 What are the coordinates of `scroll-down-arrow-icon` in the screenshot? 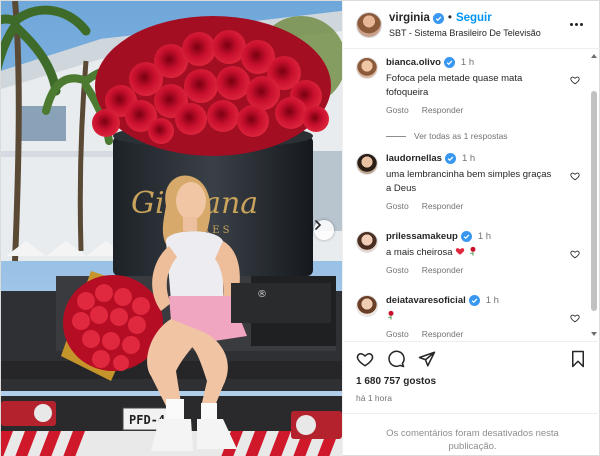 It's located at (594, 334).